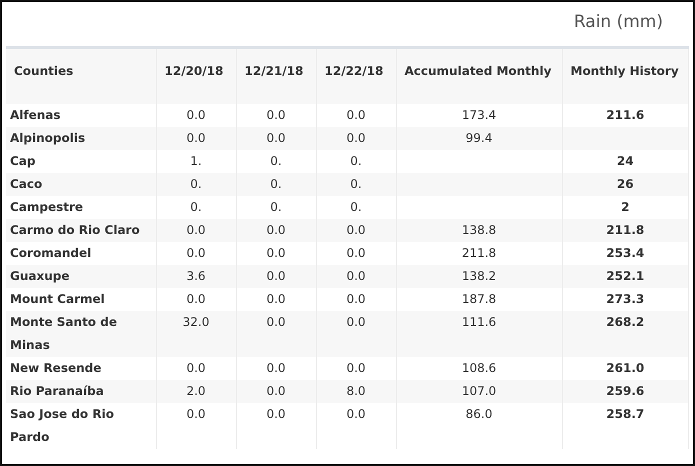 The image size is (695, 466). I want to click on table-cell: 111.6, so click(479, 322).